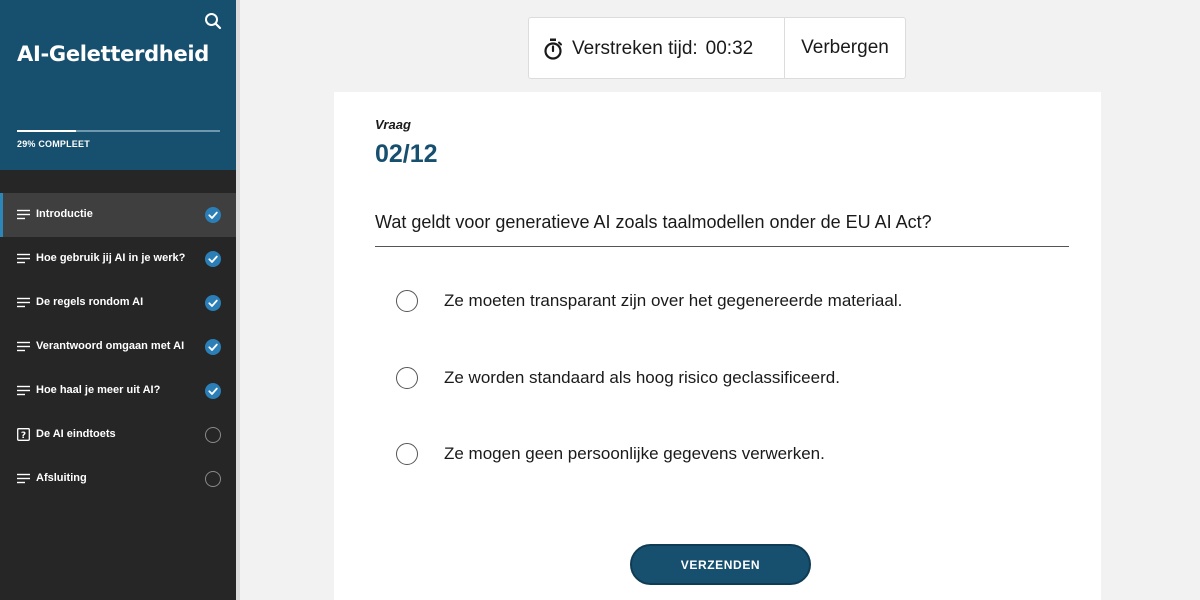 The width and height of the screenshot is (1200, 600). I want to click on course-title: AI-Geletterdheid, so click(113, 54).